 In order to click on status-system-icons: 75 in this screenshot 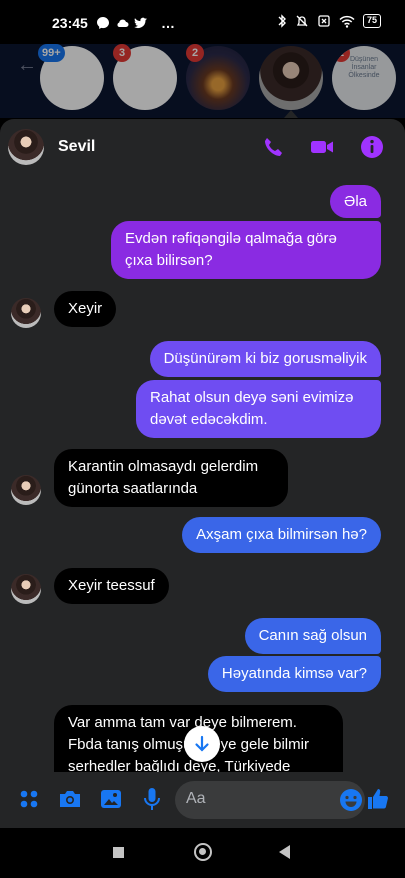, I will do `click(329, 21)`.